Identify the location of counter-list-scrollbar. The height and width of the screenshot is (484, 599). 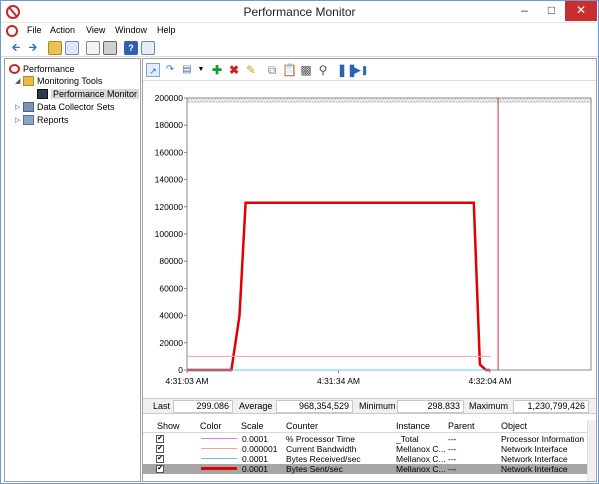
(591, 450).